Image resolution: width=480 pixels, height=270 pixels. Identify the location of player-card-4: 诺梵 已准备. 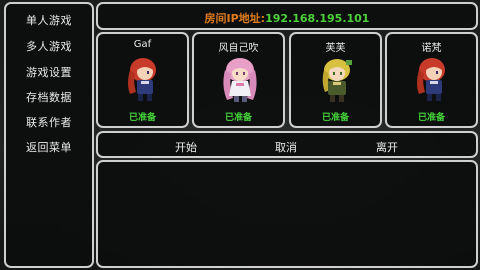
(431, 80).